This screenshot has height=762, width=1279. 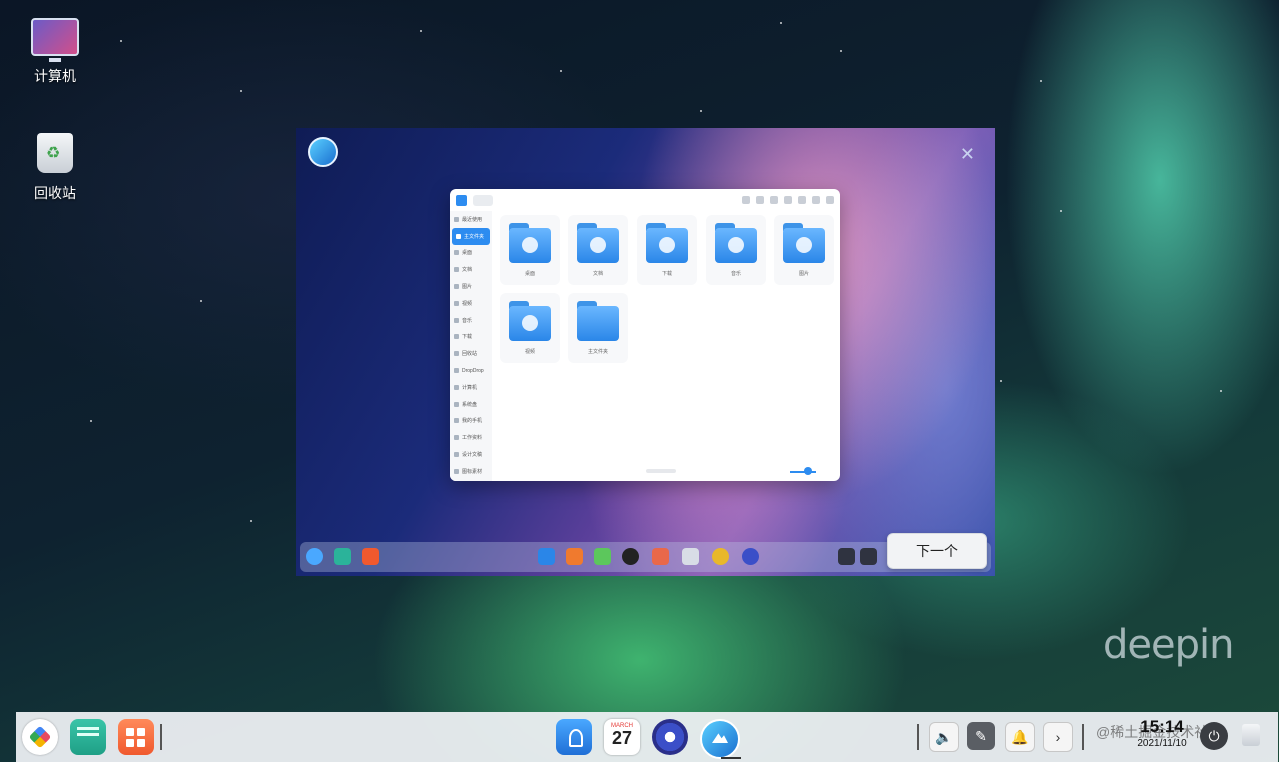 What do you see at coordinates (760, 200) in the screenshot?
I see `grid-view-icon` at bounding box center [760, 200].